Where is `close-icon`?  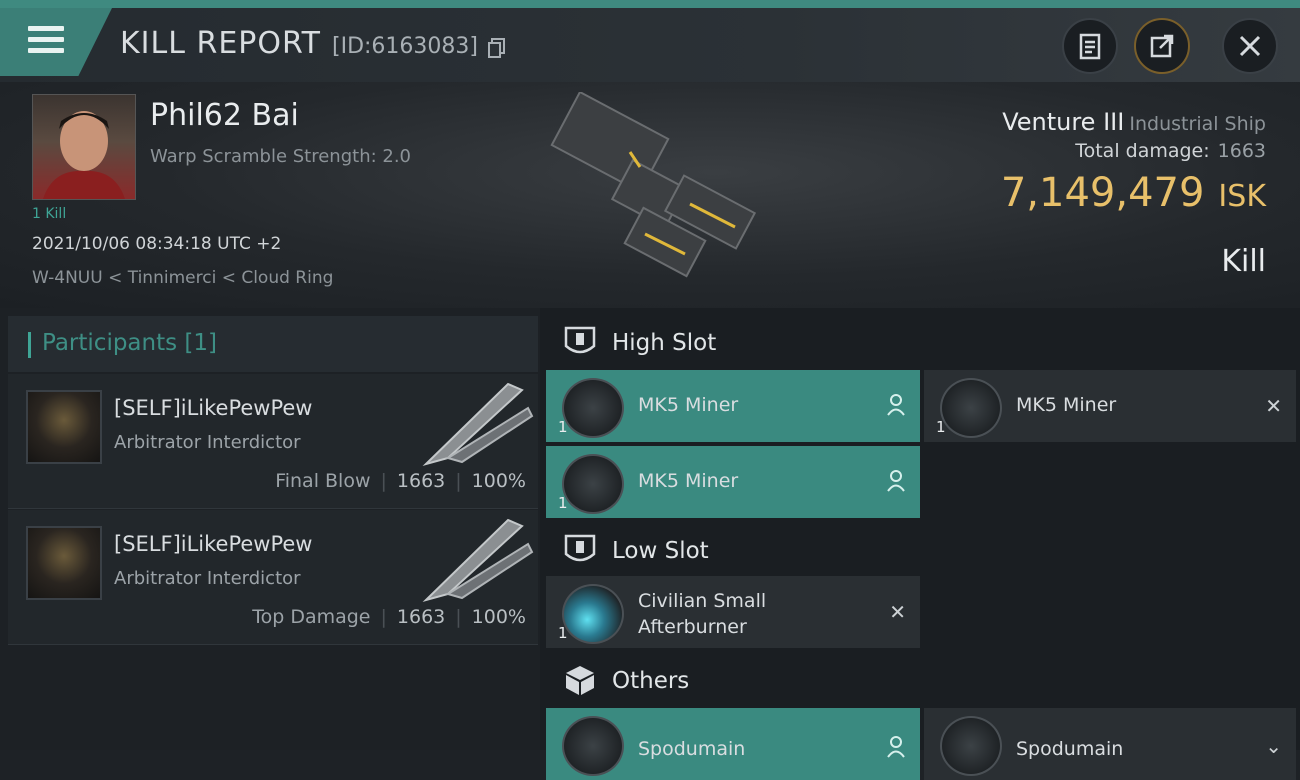 close-icon is located at coordinates (1250, 46).